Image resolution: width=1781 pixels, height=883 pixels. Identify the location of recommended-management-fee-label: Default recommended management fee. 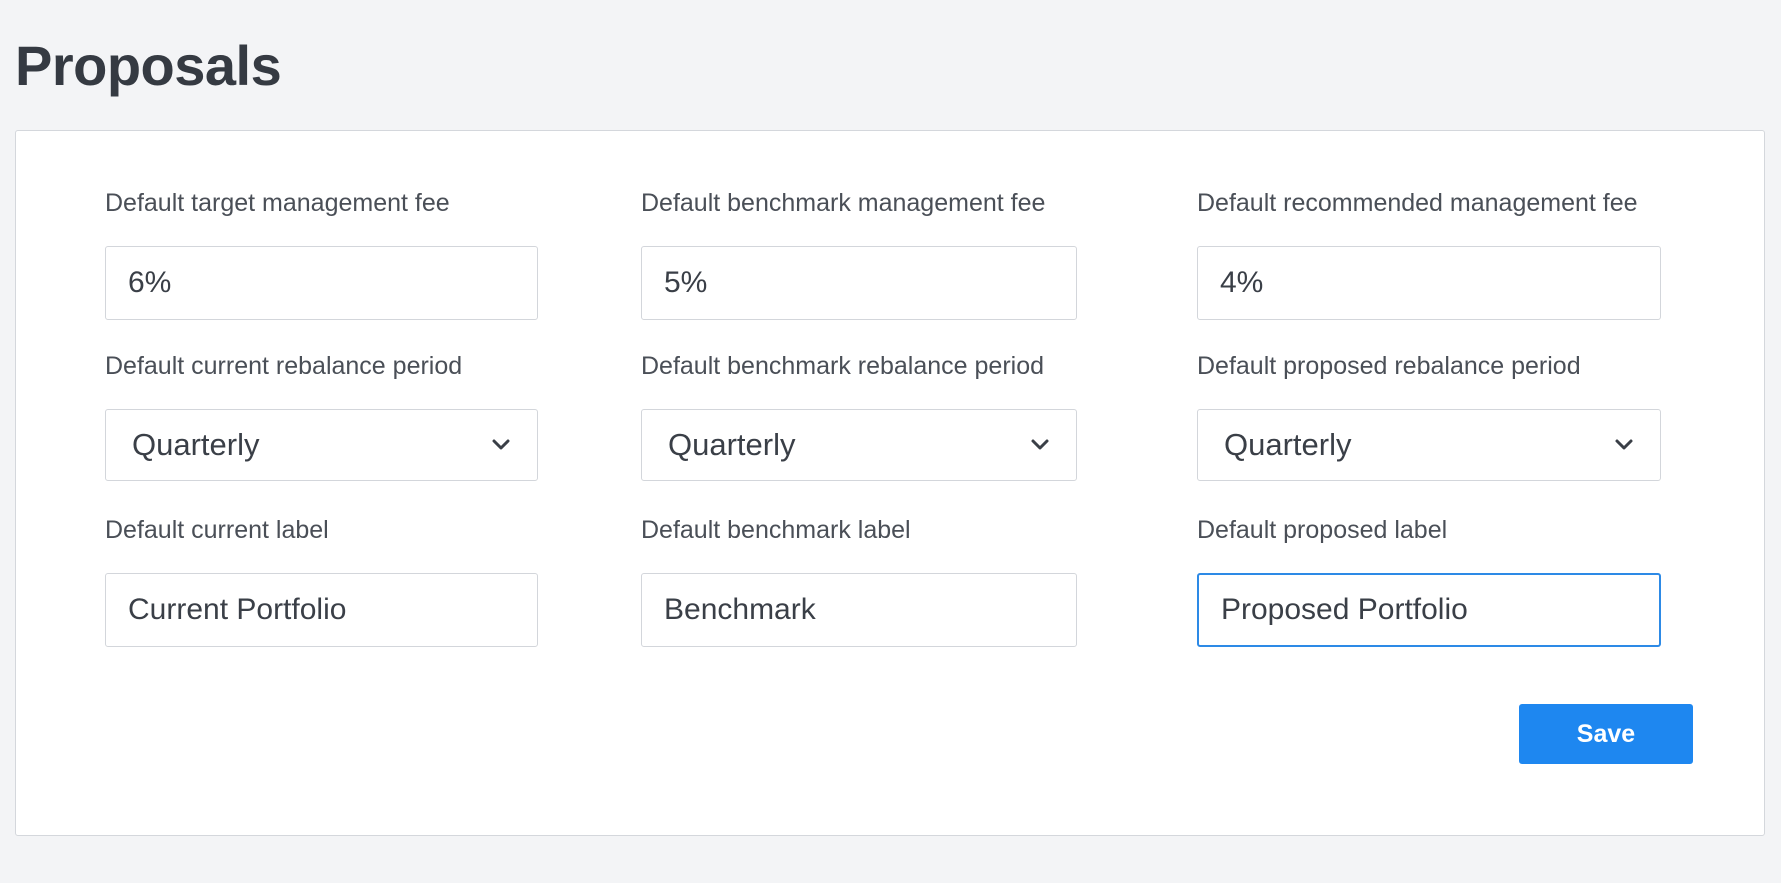
(1417, 203).